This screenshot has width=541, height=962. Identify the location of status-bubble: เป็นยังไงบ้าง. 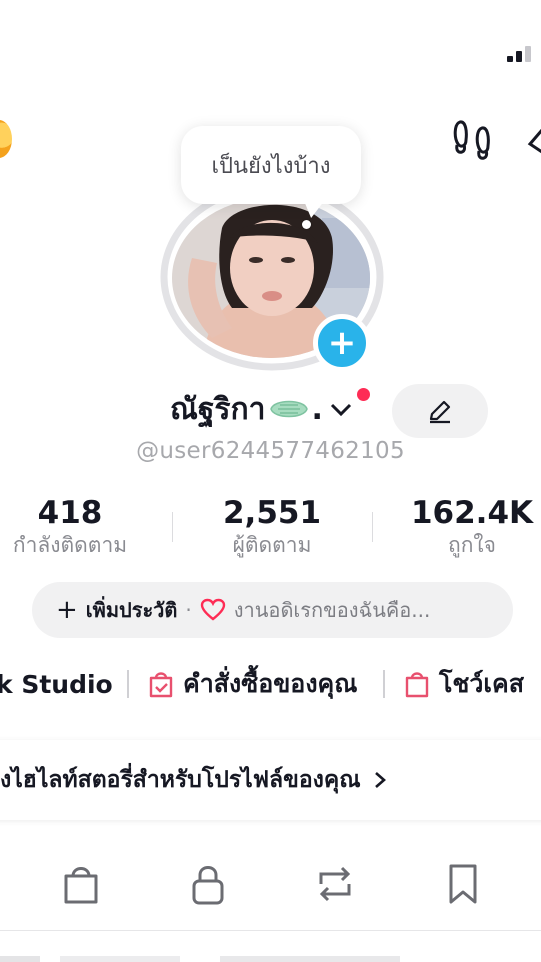
(271, 165).